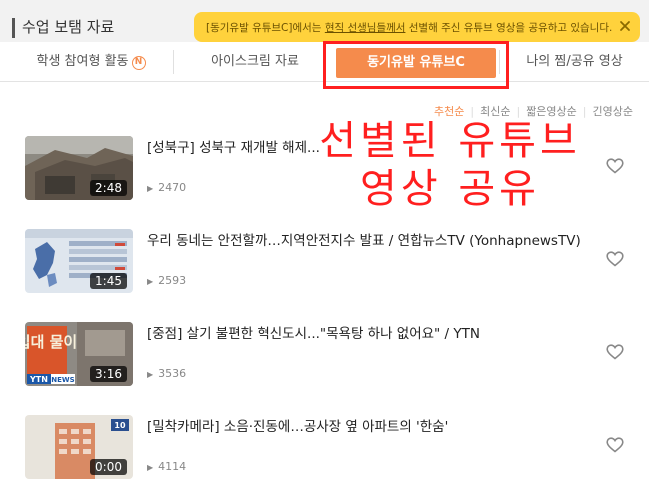 This screenshot has width=649, height=488. I want to click on notice-suffix: 선별해 주신 유튜브 영상을 공유하고 있습니다., so click(509, 28).